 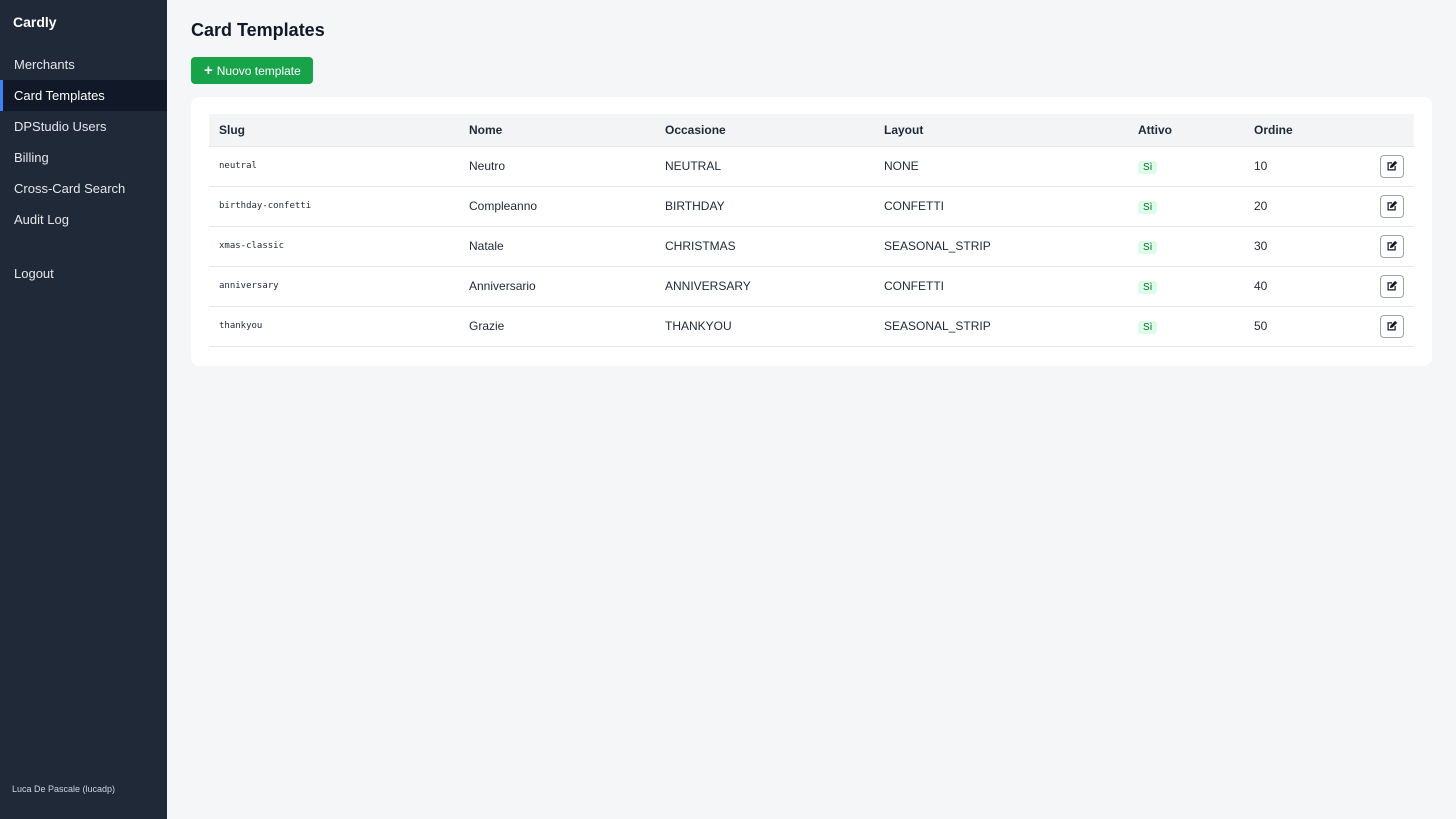 What do you see at coordinates (557, 206) in the screenshot?
I see `cell-nome: Compleanno` at bounding box center [557, 206].